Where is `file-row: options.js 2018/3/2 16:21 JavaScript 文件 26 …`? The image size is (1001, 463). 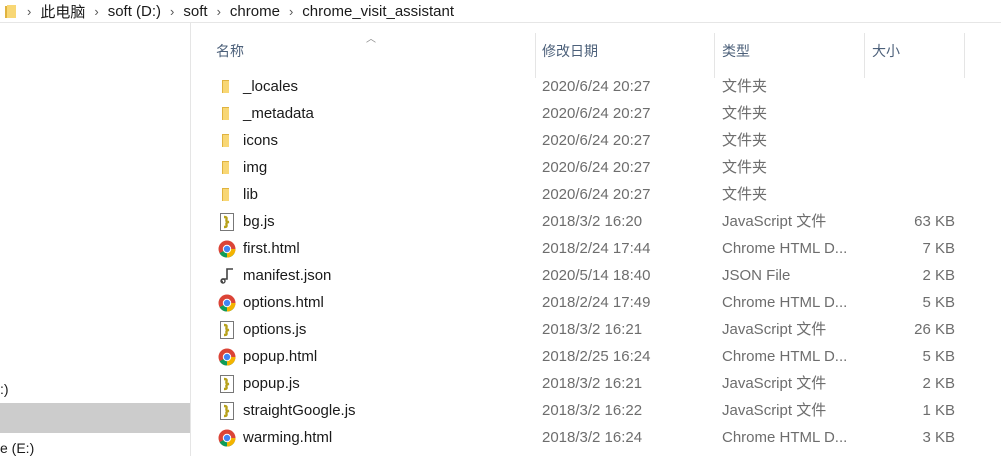
file-row: options.js 2018/3/2 16:21 JavaScript 文件 26 … is located at coordinates (600, 329).